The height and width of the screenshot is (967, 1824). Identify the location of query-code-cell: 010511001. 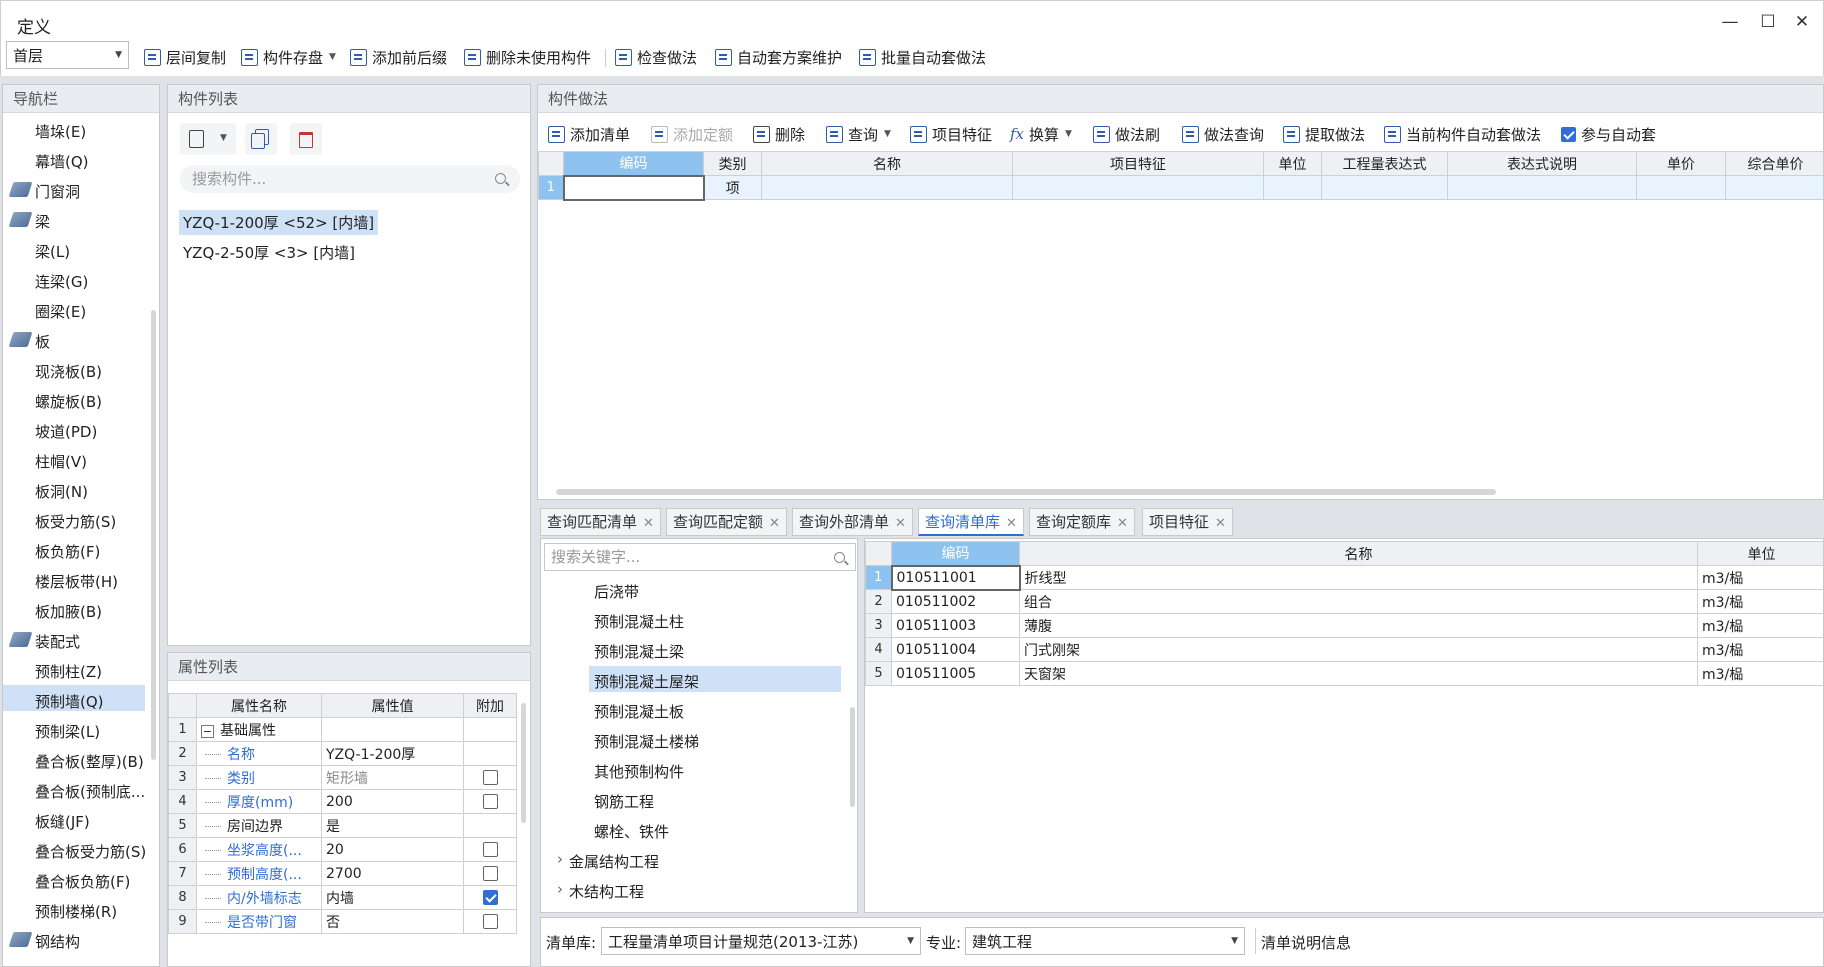
(955, 577).